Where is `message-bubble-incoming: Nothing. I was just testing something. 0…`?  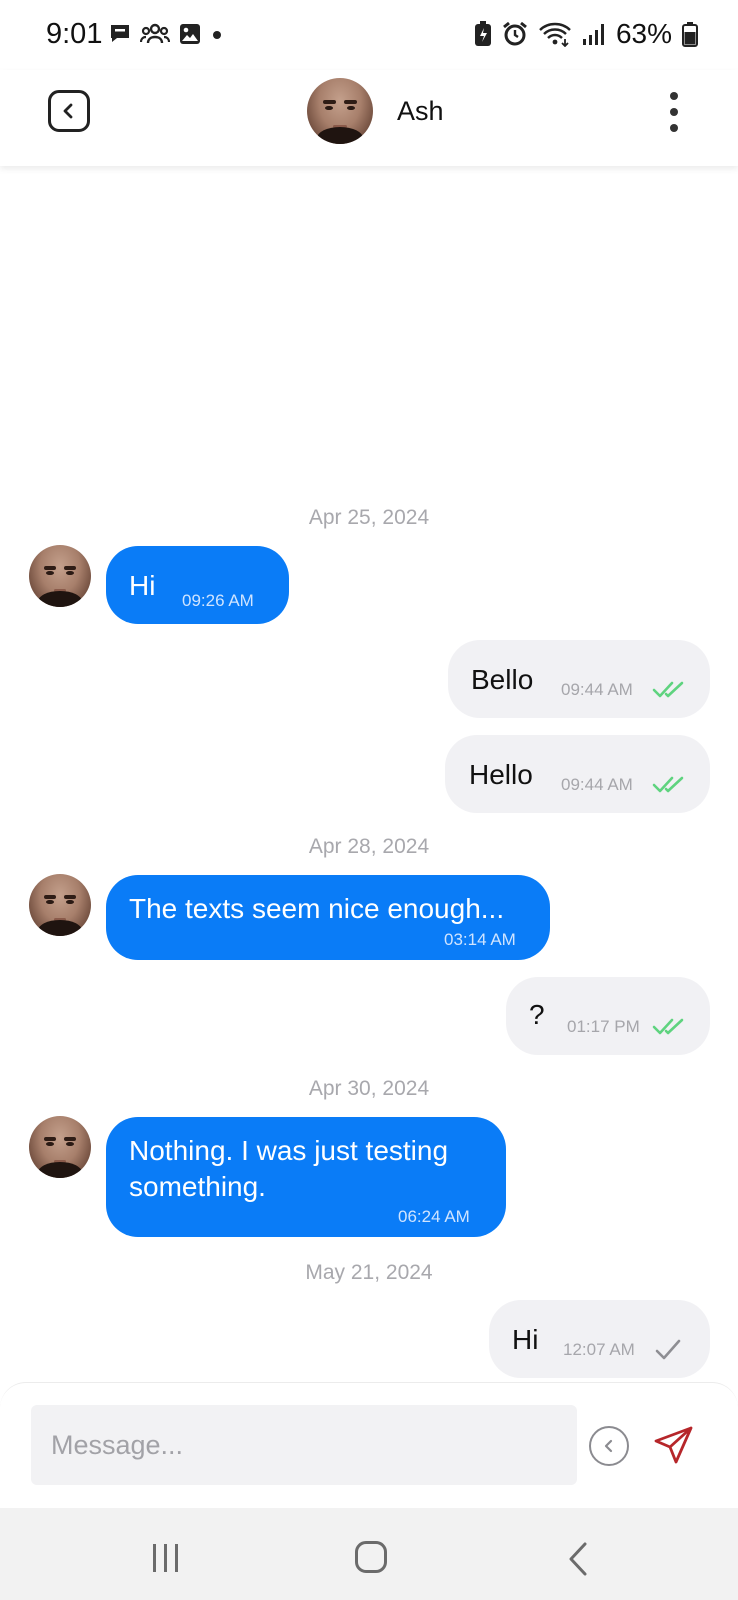 message-bubble-incoming: Nothing. I was just testing something. 0… is located at coordinates (306, 1177).